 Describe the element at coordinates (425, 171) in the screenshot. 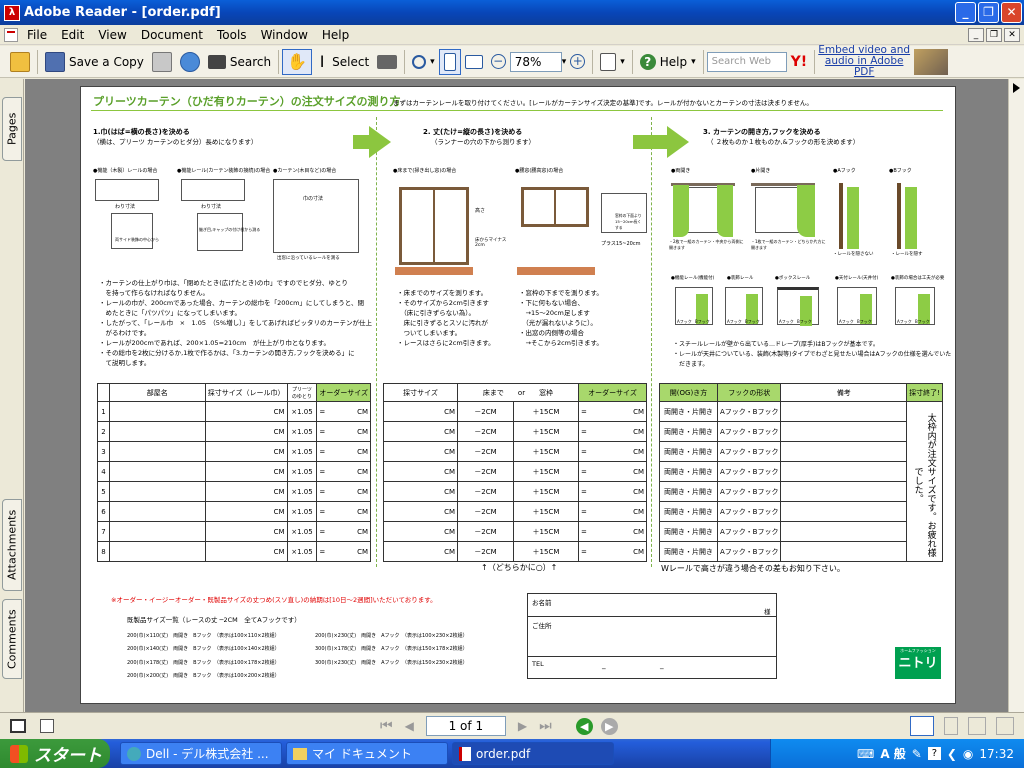

I see `s2-label-1: ●床まで(掃き出し窓)の場合` at that location.